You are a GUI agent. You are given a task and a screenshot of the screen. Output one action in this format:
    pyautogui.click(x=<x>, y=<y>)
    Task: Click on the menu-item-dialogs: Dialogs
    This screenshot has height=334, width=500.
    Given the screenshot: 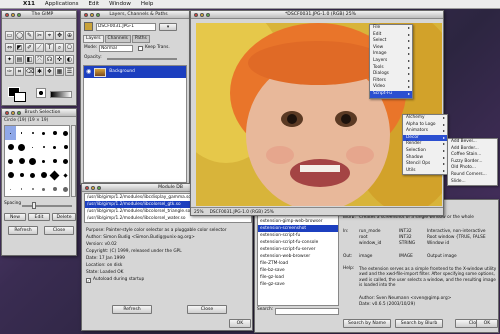 What is the action you would take?
    pyautogui.click(x=391, y=74)
    